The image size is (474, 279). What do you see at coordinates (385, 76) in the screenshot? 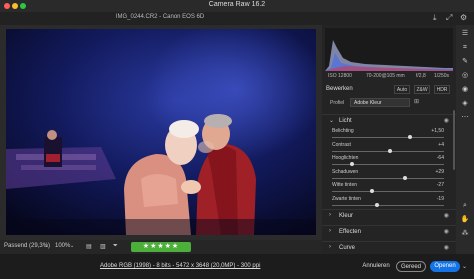
I see `exif-lens: 70-200@105 mm` at bounding box center [385, 76].